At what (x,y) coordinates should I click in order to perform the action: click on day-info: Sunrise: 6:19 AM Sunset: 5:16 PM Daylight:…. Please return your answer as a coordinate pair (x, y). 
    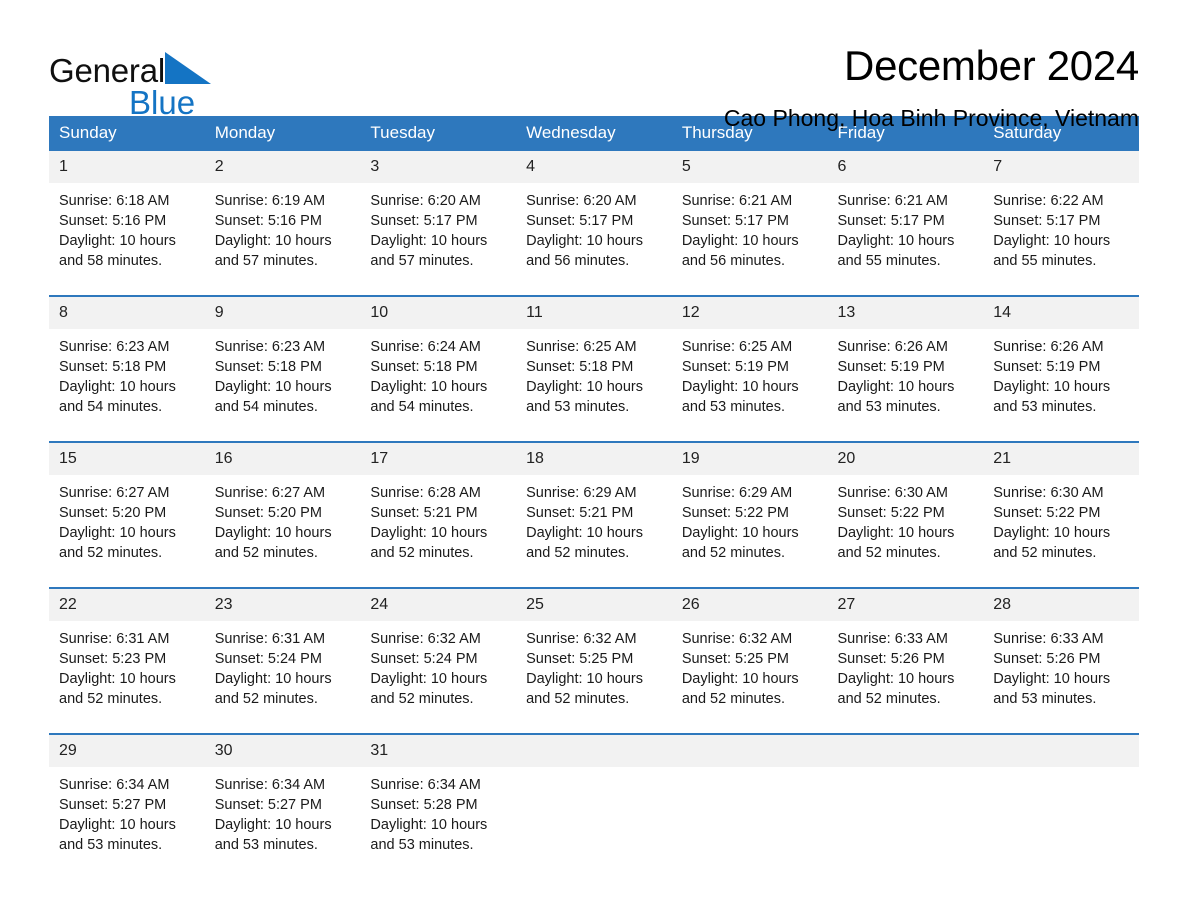
    Looking at the image, I should click on (283, 233).